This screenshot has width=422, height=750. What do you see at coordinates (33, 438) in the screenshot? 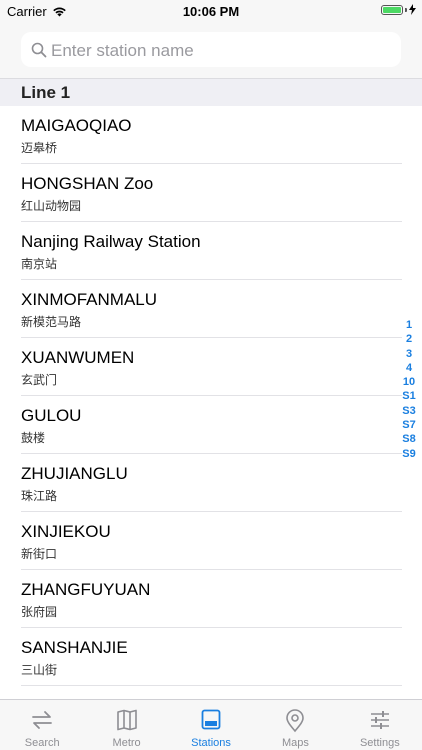
I see `station-chinese-name: 鼓楼` at bounding box center [33, 438].